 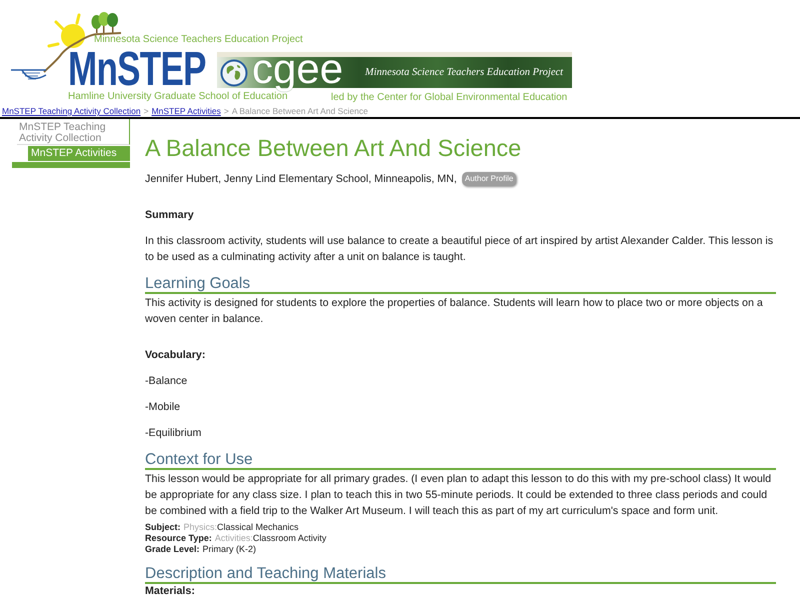 What do you see at coordinates (172, 549) in the screenshot?
I see `meta-label: Grade Level:` at bounding box center [172, 549].